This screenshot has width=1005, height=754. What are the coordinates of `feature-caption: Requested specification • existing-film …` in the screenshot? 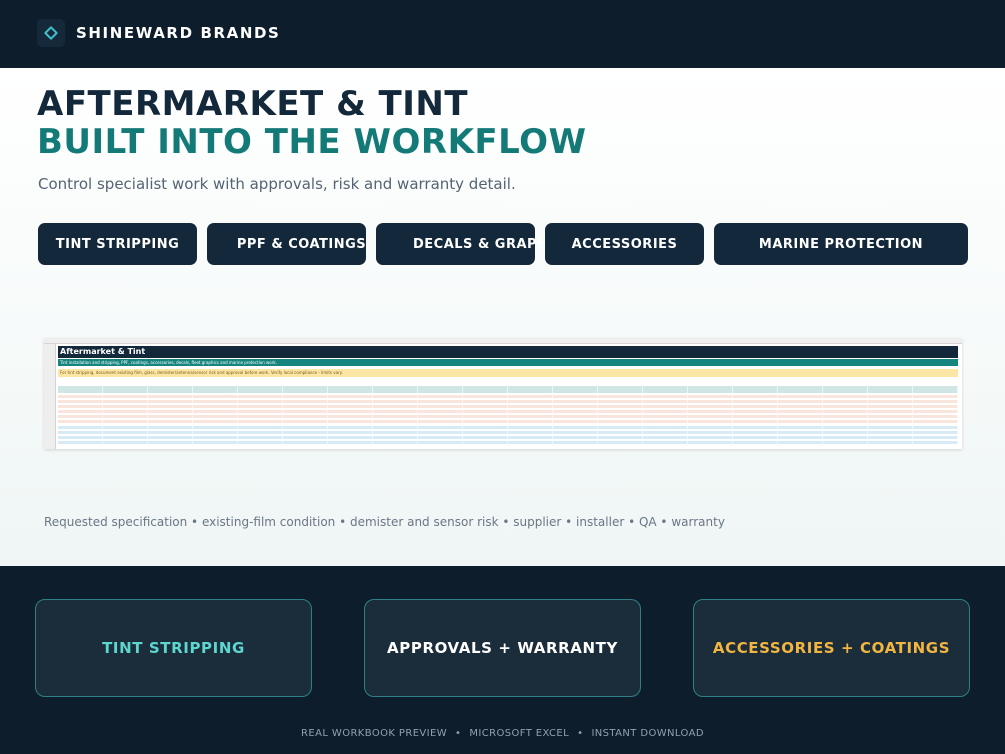 It's located at (384, 522).